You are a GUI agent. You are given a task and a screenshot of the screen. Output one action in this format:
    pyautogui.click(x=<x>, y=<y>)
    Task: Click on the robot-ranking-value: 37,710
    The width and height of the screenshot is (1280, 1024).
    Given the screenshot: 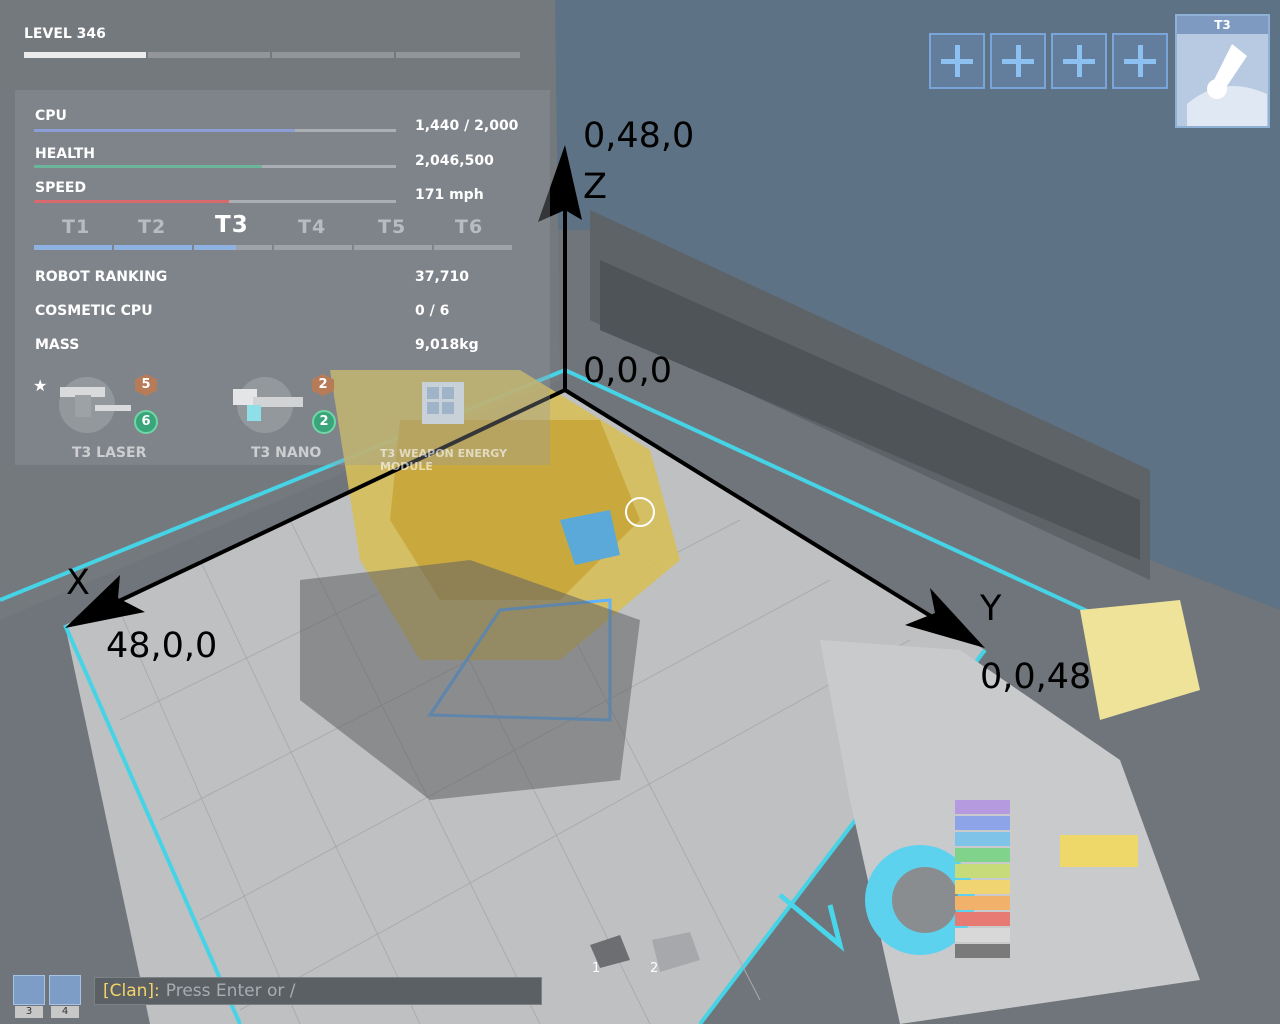 What is the action you would take?
    pyautogui.click(x=442, y=277)
    